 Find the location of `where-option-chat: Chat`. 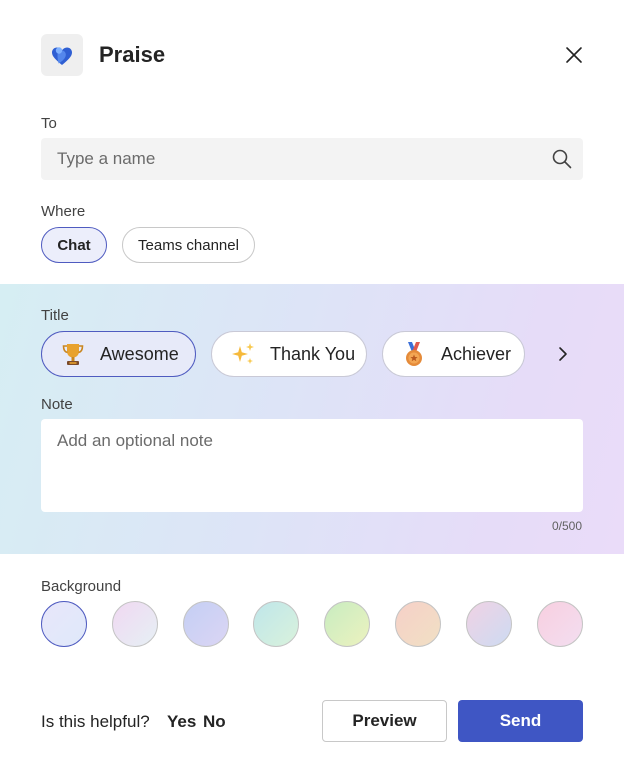

where-option-chat: Chat is located at coordinates (74, 245).